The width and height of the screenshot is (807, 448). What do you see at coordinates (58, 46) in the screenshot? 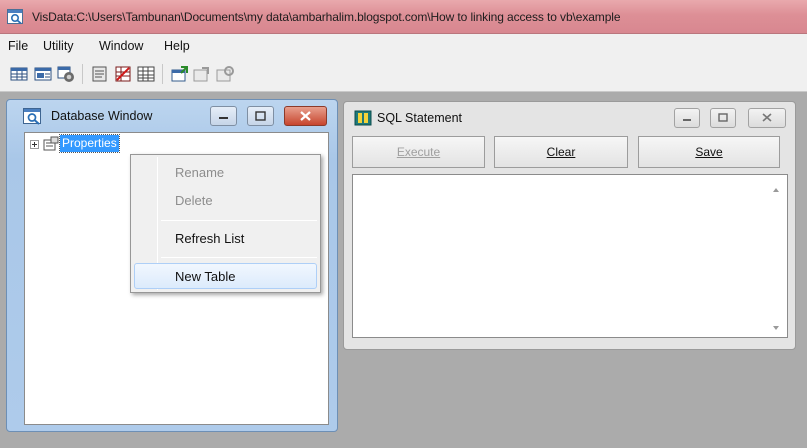
I see `menu-utility: Utility` at bounding box center [58, 46].